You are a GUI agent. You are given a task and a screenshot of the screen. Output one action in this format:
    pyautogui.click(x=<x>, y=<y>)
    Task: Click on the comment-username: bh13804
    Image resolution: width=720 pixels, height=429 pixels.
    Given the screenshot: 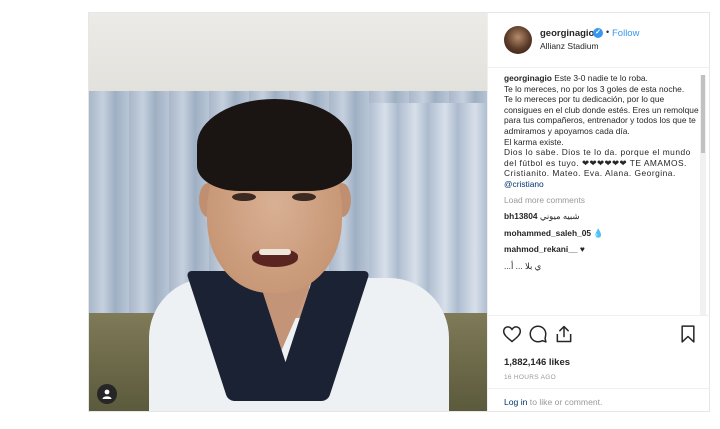 What is the action you would take?
    pyautogui.click(x=521, y=216)
    